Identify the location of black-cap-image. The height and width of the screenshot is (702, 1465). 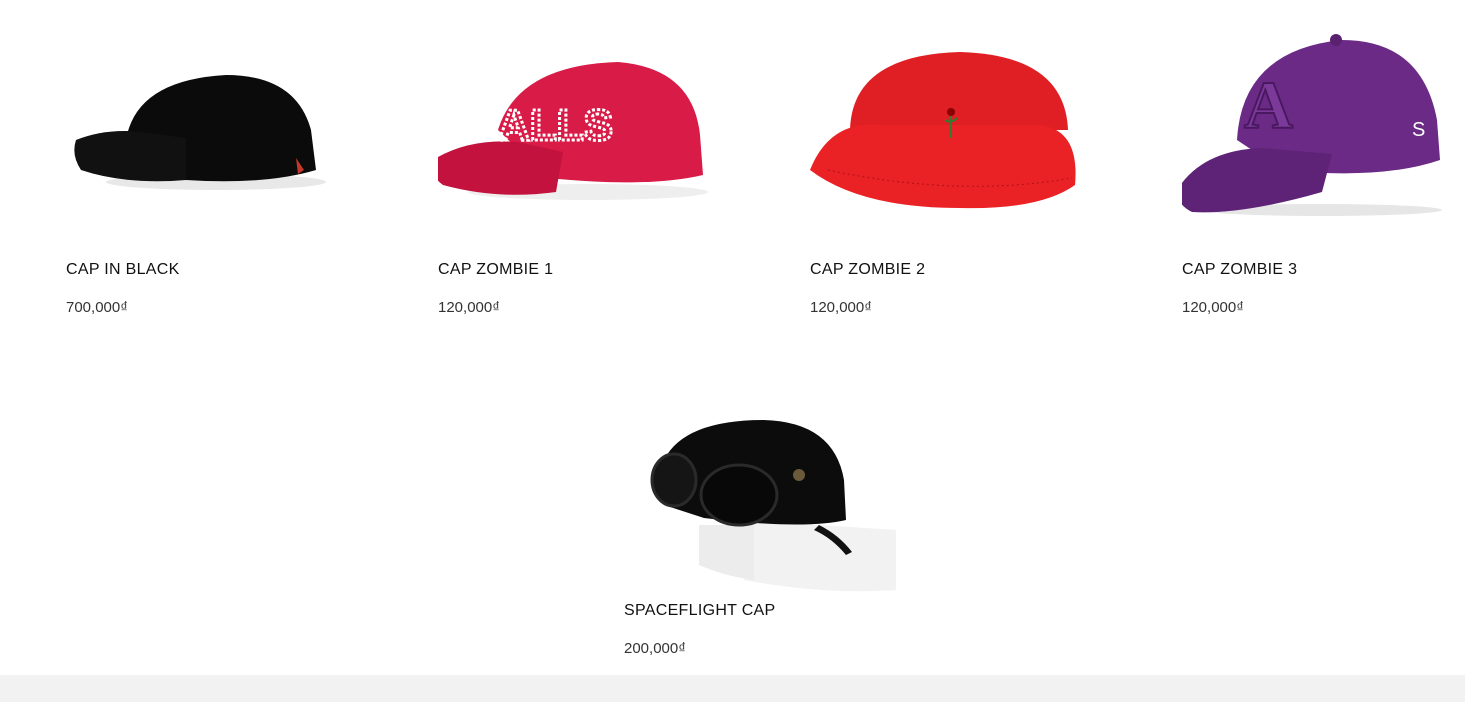
(216, 140).